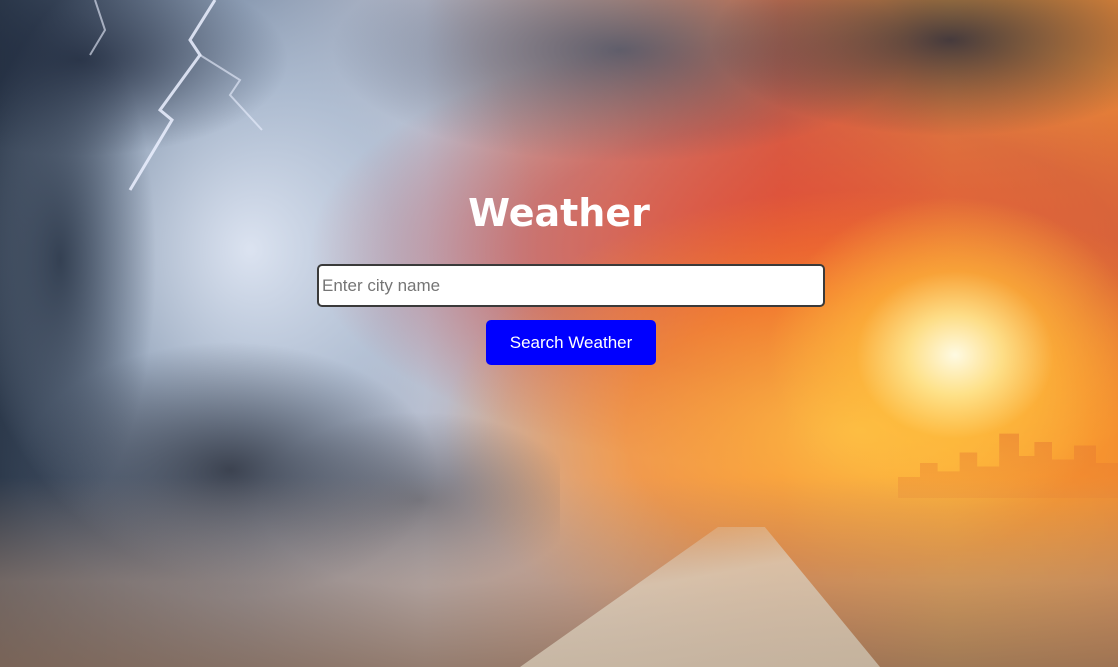 This screenshot has height=667, width=1118. I want to click on city-search-input, so click(571, 285).